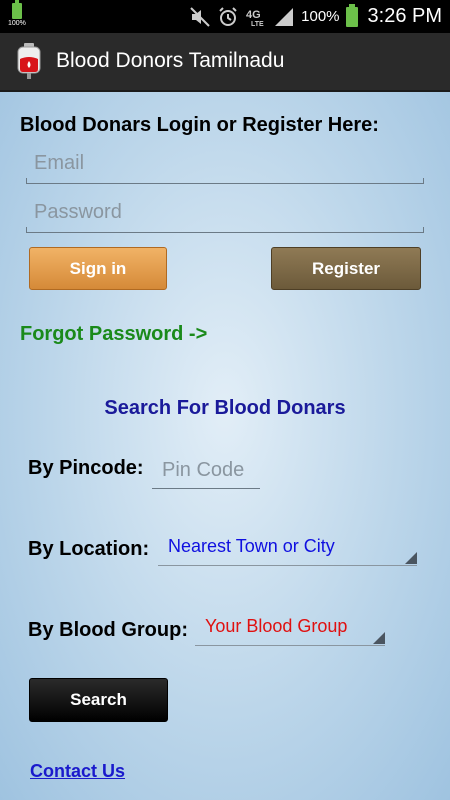 The width and height of the screenshot is (450, 800). Describe the element at coordinates (423, 230) in the screenshot. I see `password-field-edge-right` at that location.